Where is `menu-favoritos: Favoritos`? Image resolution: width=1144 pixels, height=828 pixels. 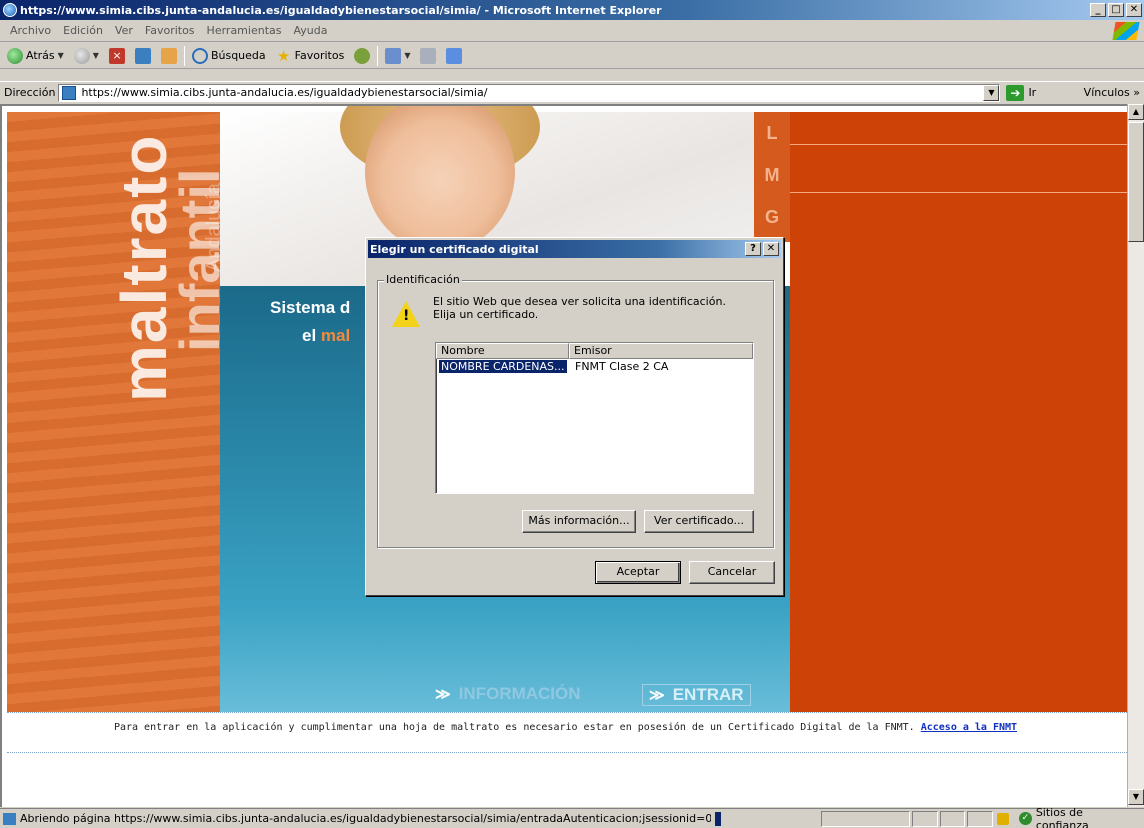 menu-favoritos: Favoritos is located at coordinates (170, 30).